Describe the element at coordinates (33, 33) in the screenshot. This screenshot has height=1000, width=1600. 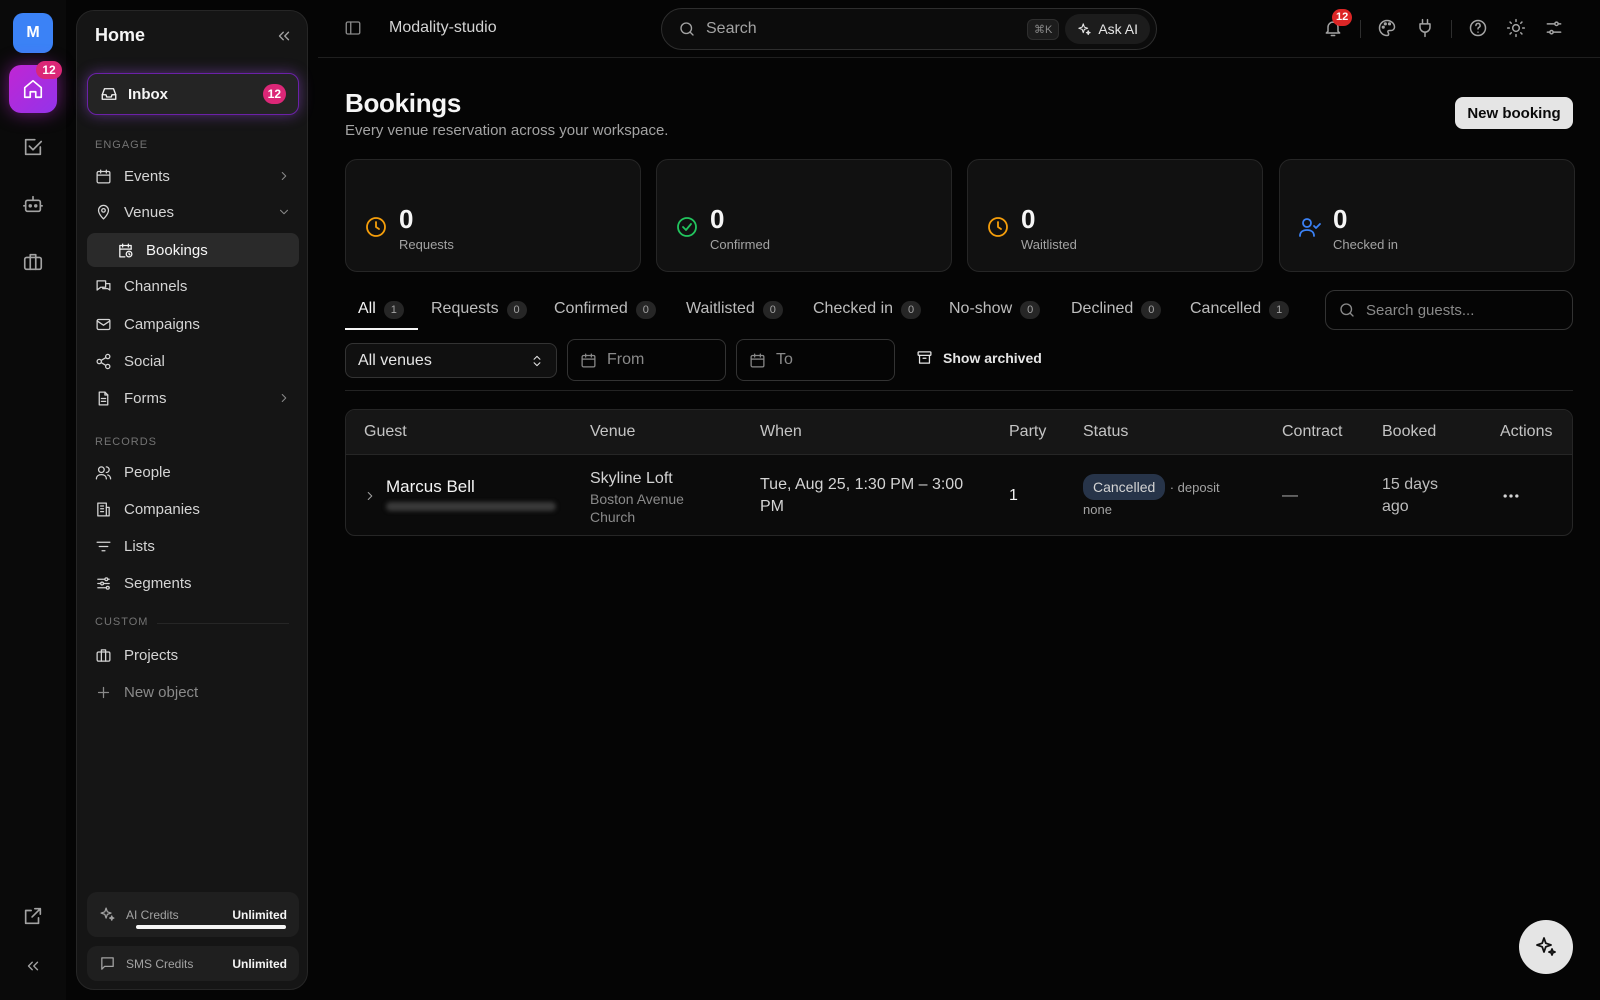
I see `workspace-avatar: M` at that location.